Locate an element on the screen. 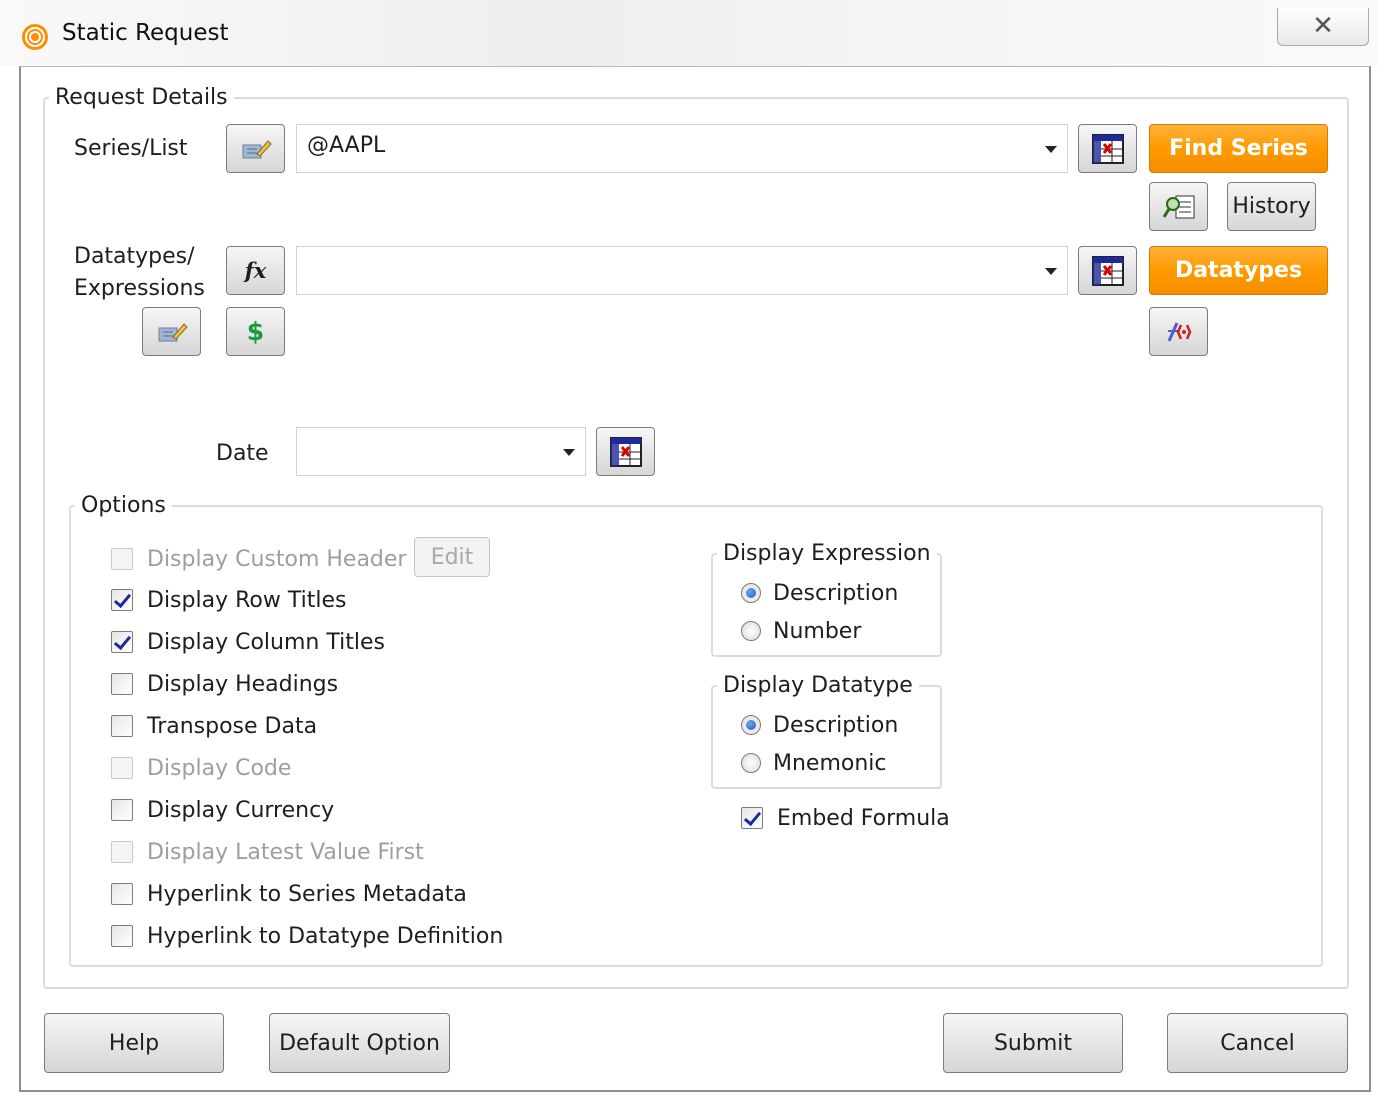  expression-icon is located at coordinates (1179, 331).